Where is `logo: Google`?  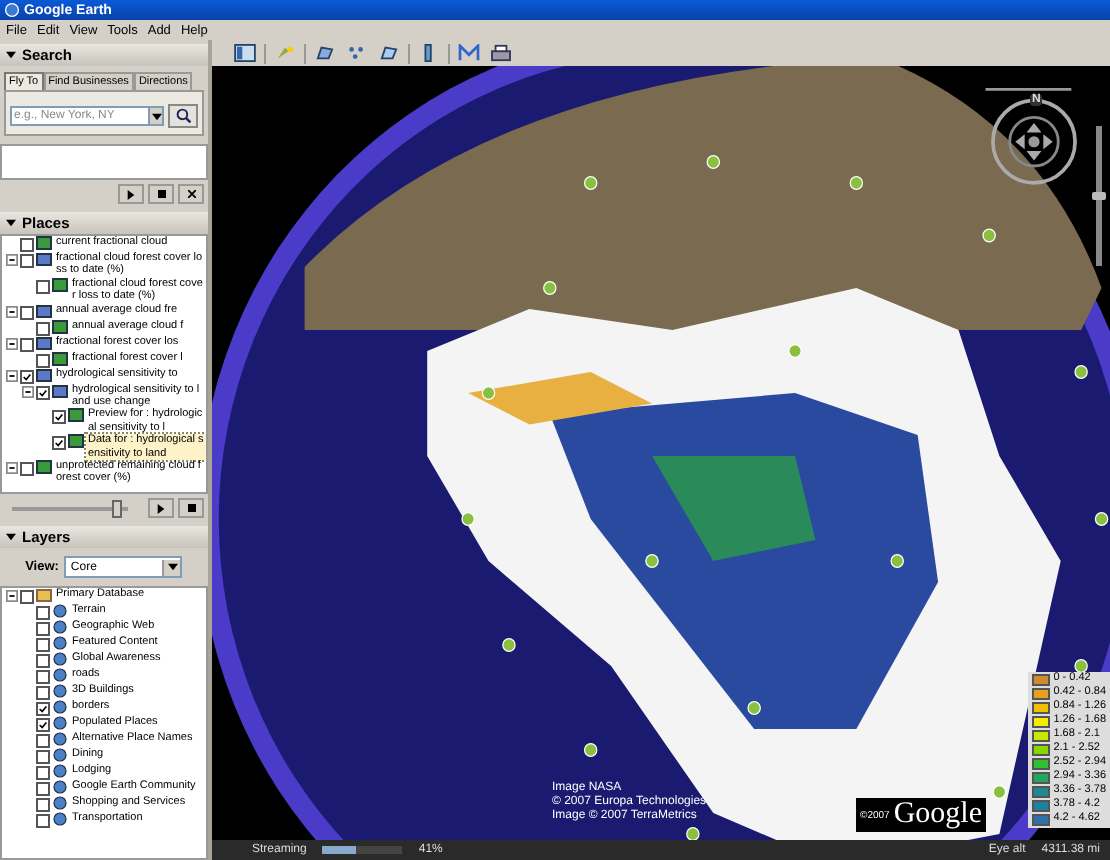
logo: Google is located at coordinates (937, 815).